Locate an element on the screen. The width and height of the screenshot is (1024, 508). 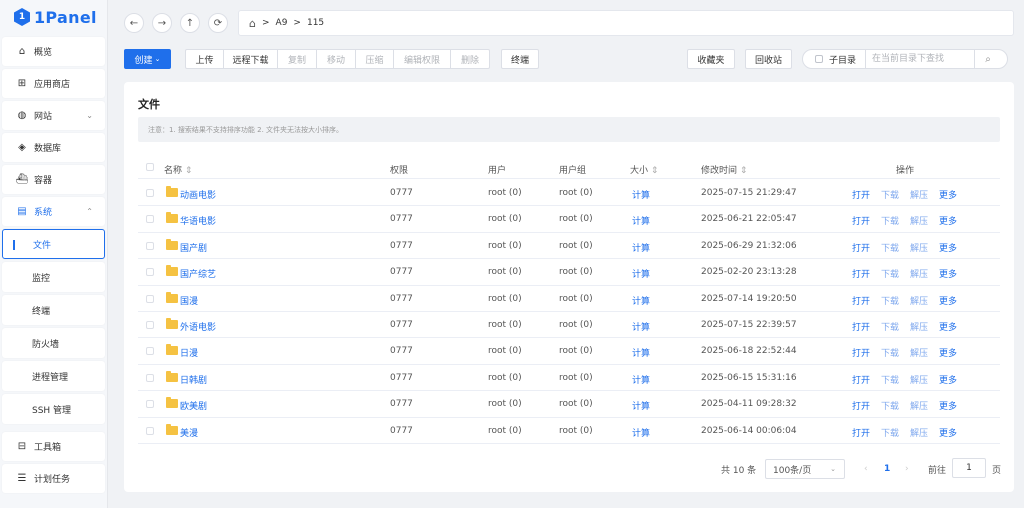
header-mtime: 修改时间 ⇕ is located at coordinates (724, 169).